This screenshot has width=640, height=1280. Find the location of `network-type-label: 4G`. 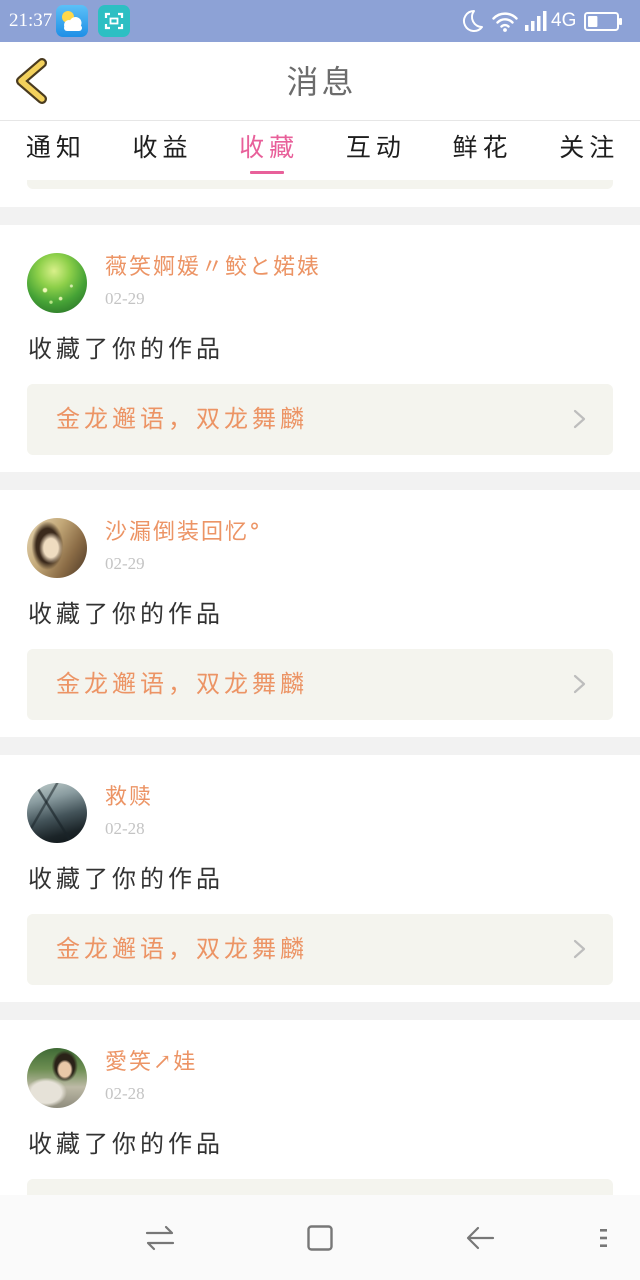

network-type-label: 4G is located at coordinates (564, 20).